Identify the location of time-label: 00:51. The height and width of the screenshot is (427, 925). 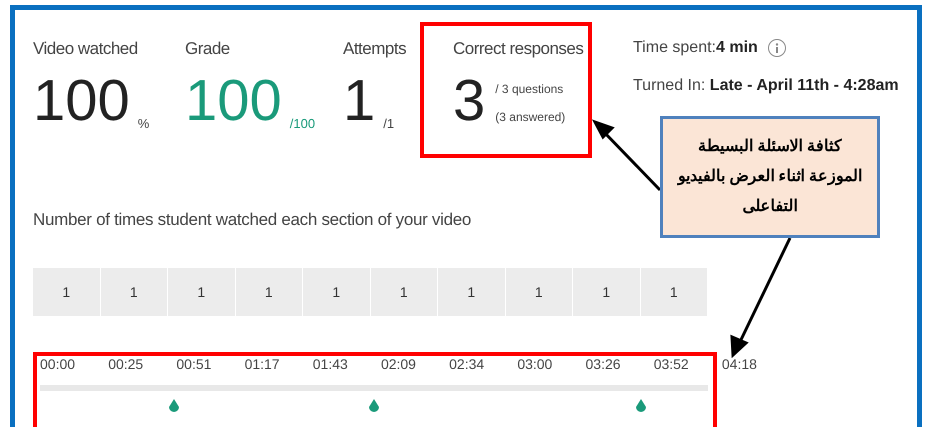
(194, 364).